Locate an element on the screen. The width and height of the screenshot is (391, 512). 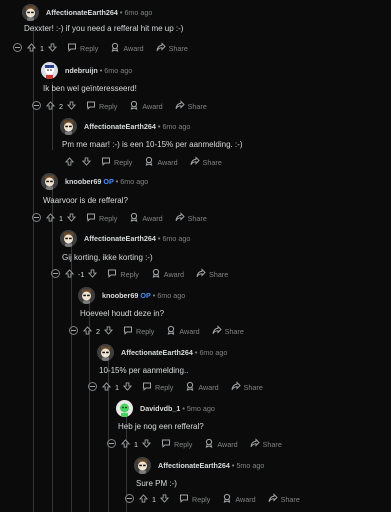
author-name: ndebruijn is located at coordinates (81, 70).